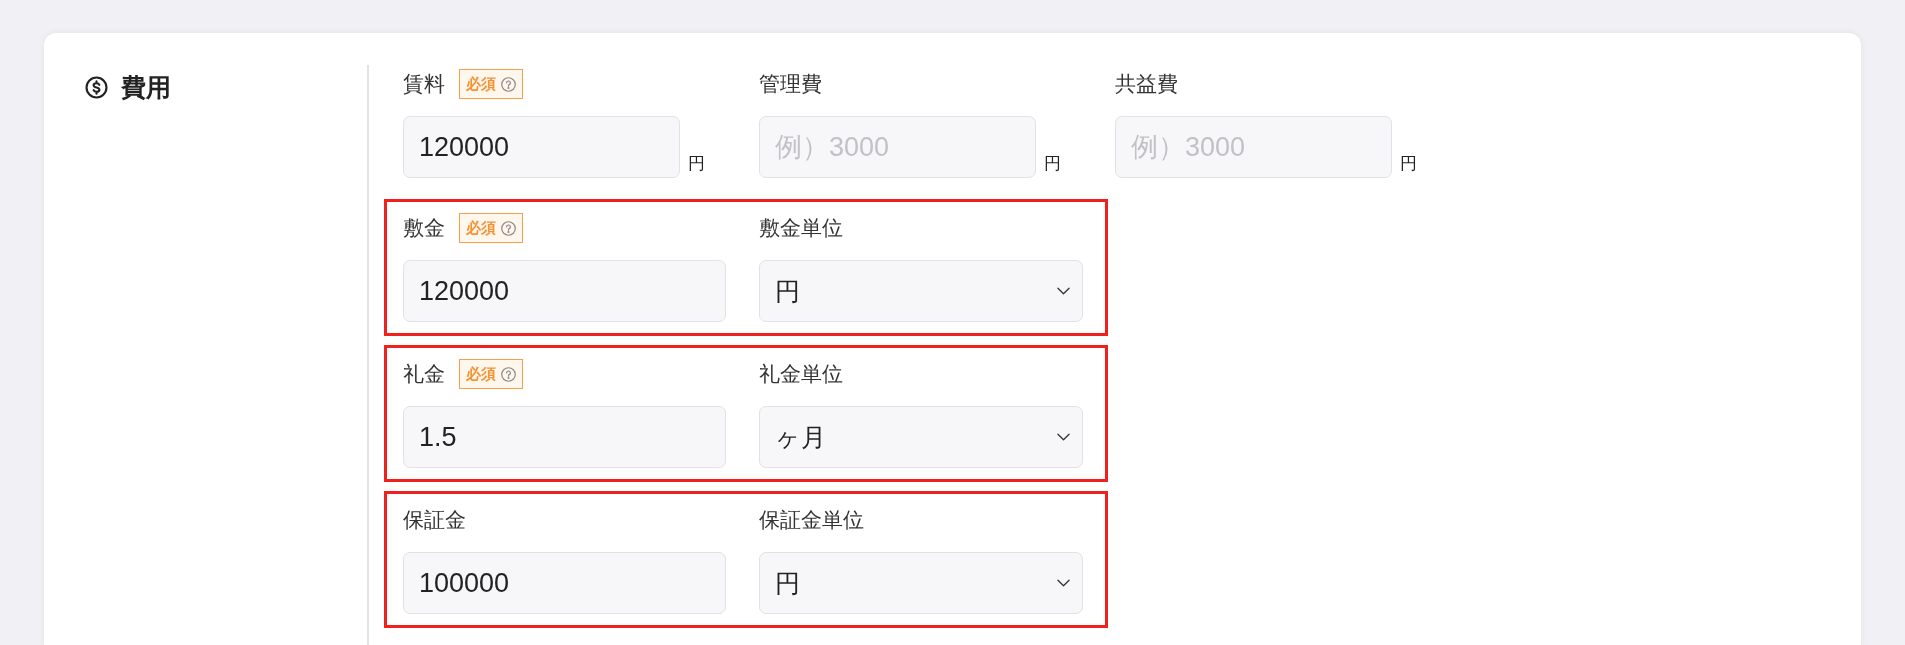  I want to click on unit-select: ヶ月, so click(921, 437).